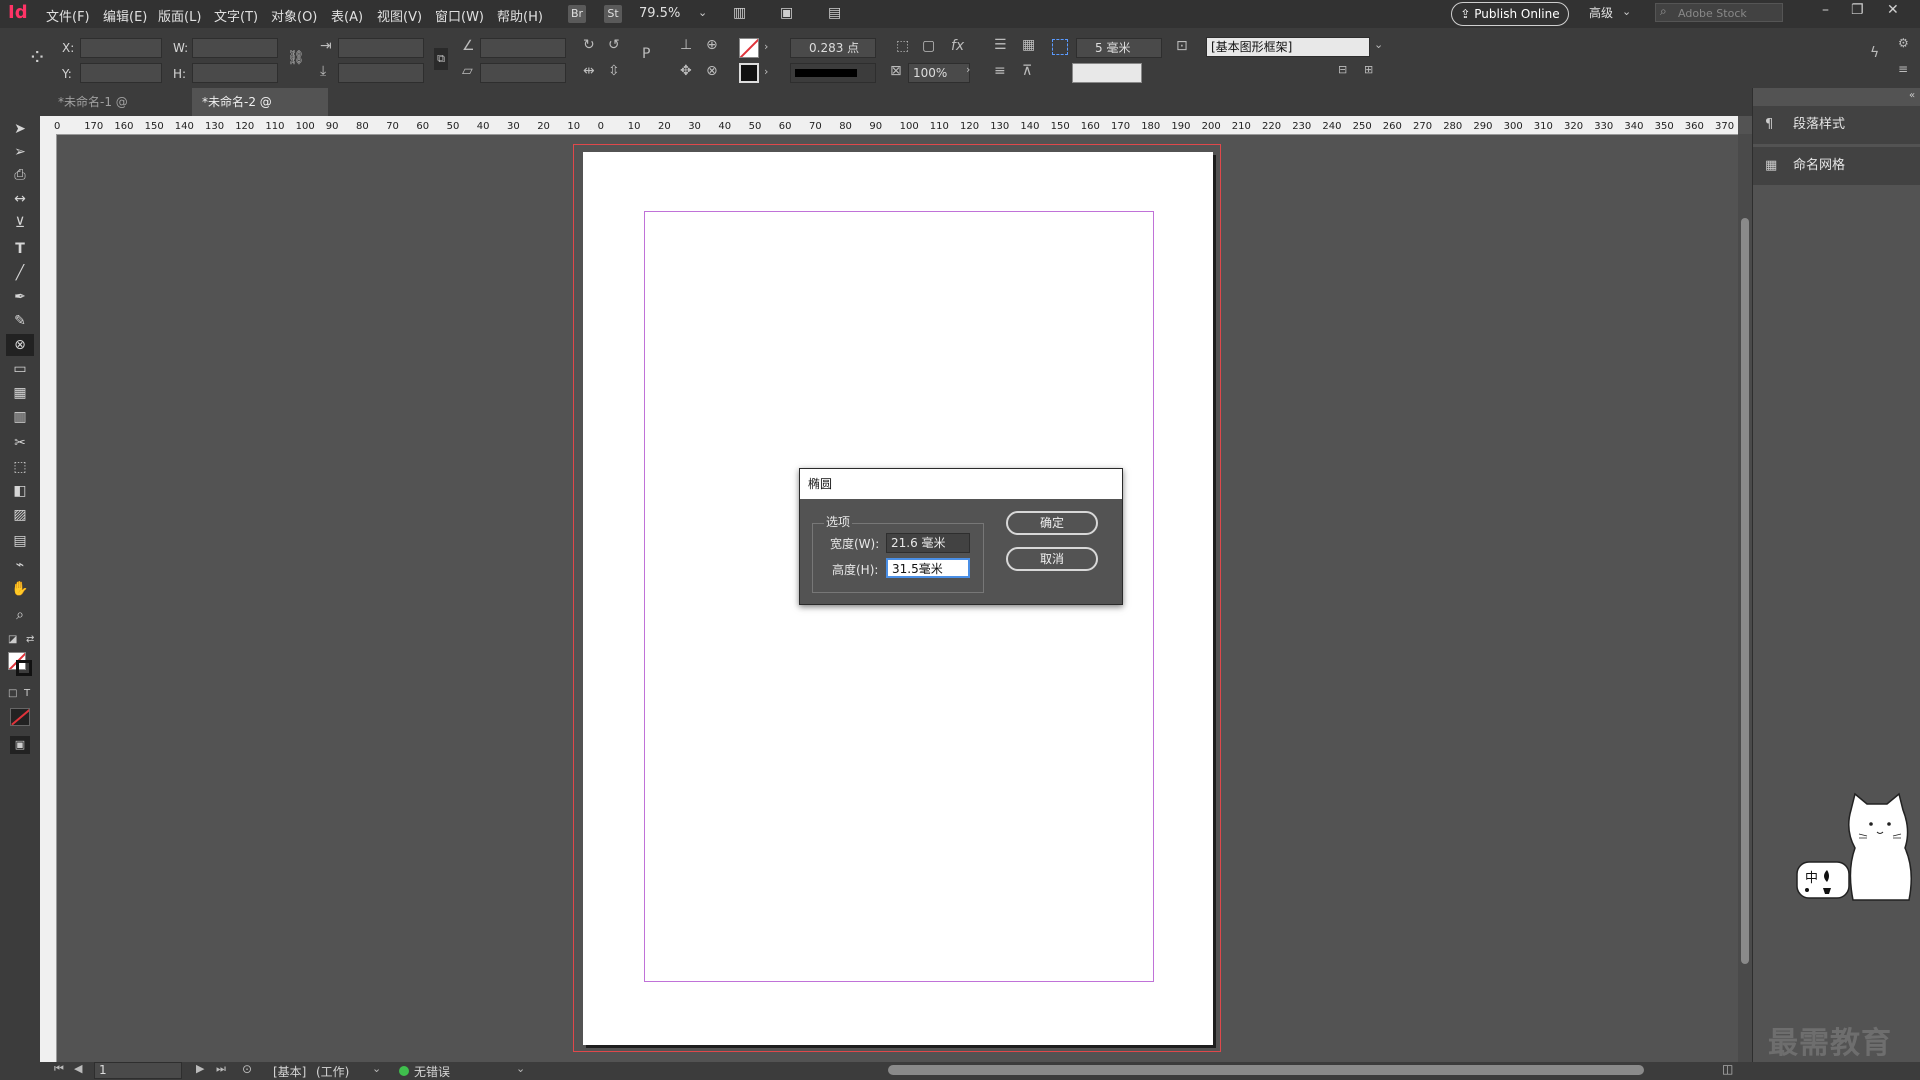  What do you see at coordinates (20, 369) in the screenshot?
I see `rectangle-tool-icon: ▭` at bounding box center [20, 369].